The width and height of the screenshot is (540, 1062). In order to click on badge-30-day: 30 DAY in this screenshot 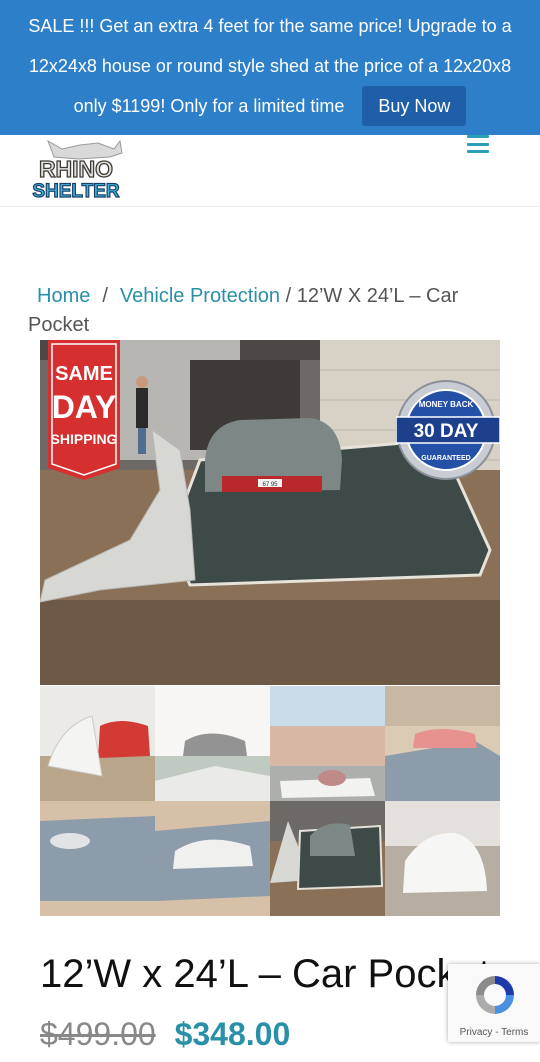, I will do `click(446, 431)`.